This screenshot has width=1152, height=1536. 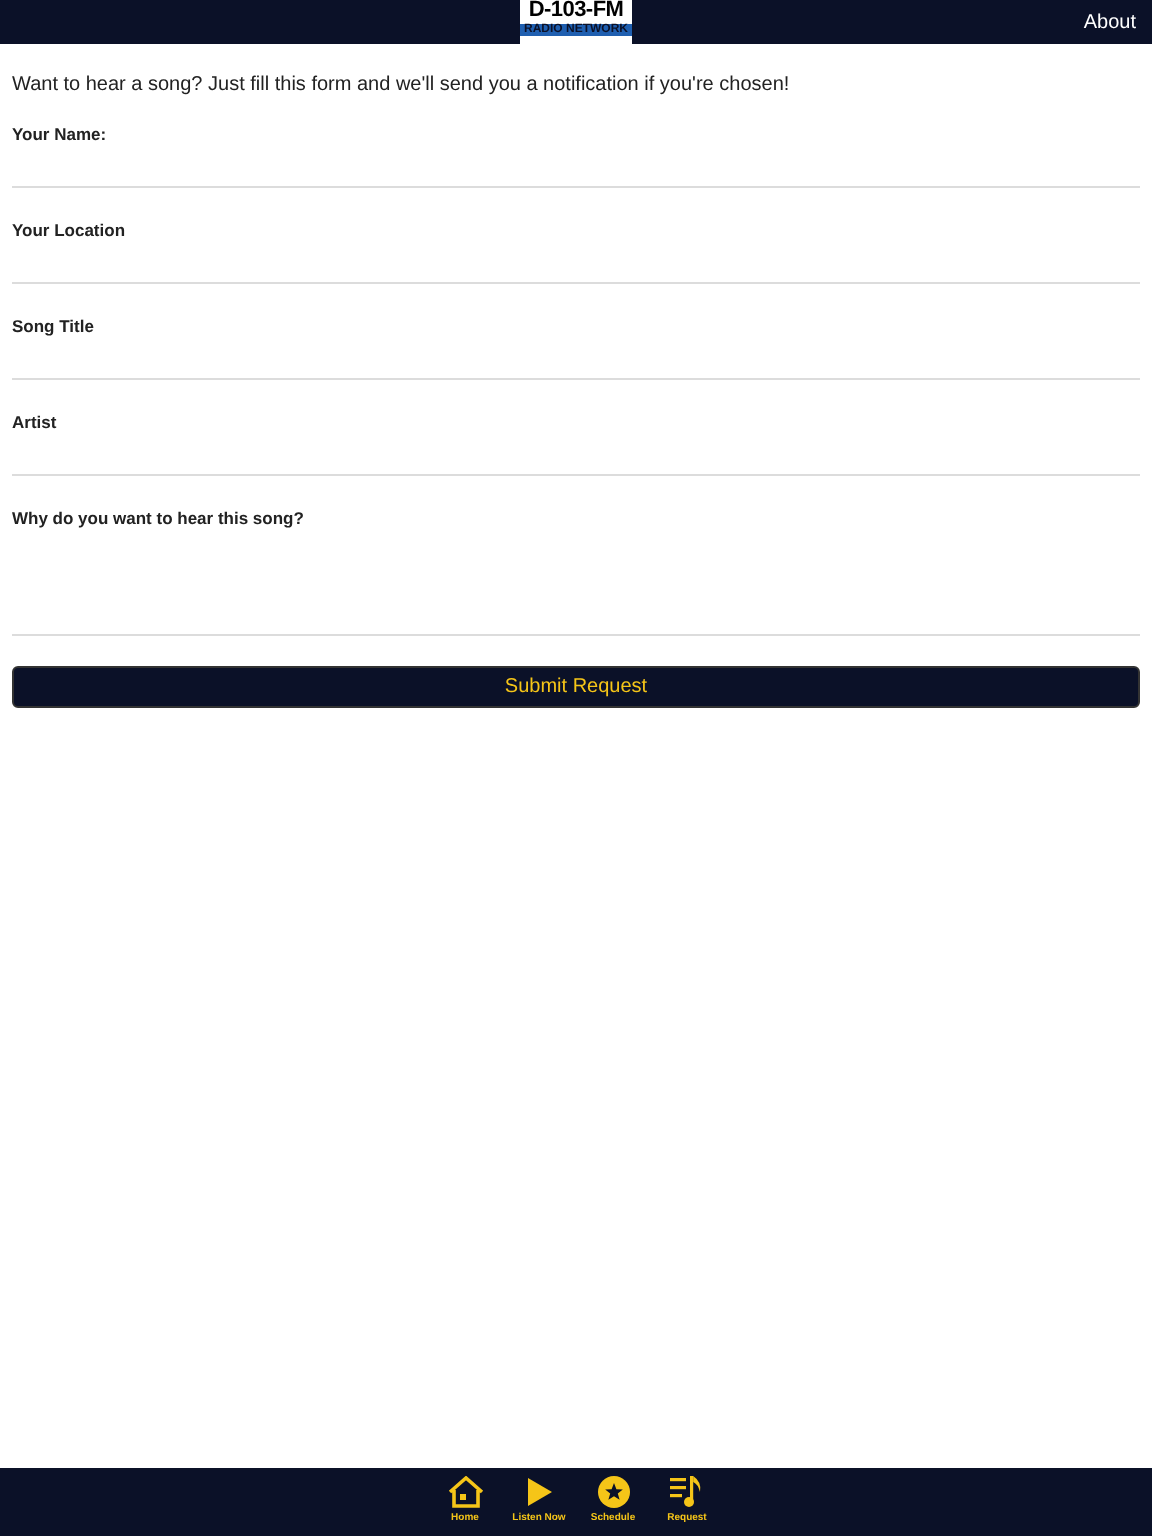 What do you see at coordinates (687, 1492) in the screenshot?
I see `music-list-icon` at bounding box center [687, 1492].